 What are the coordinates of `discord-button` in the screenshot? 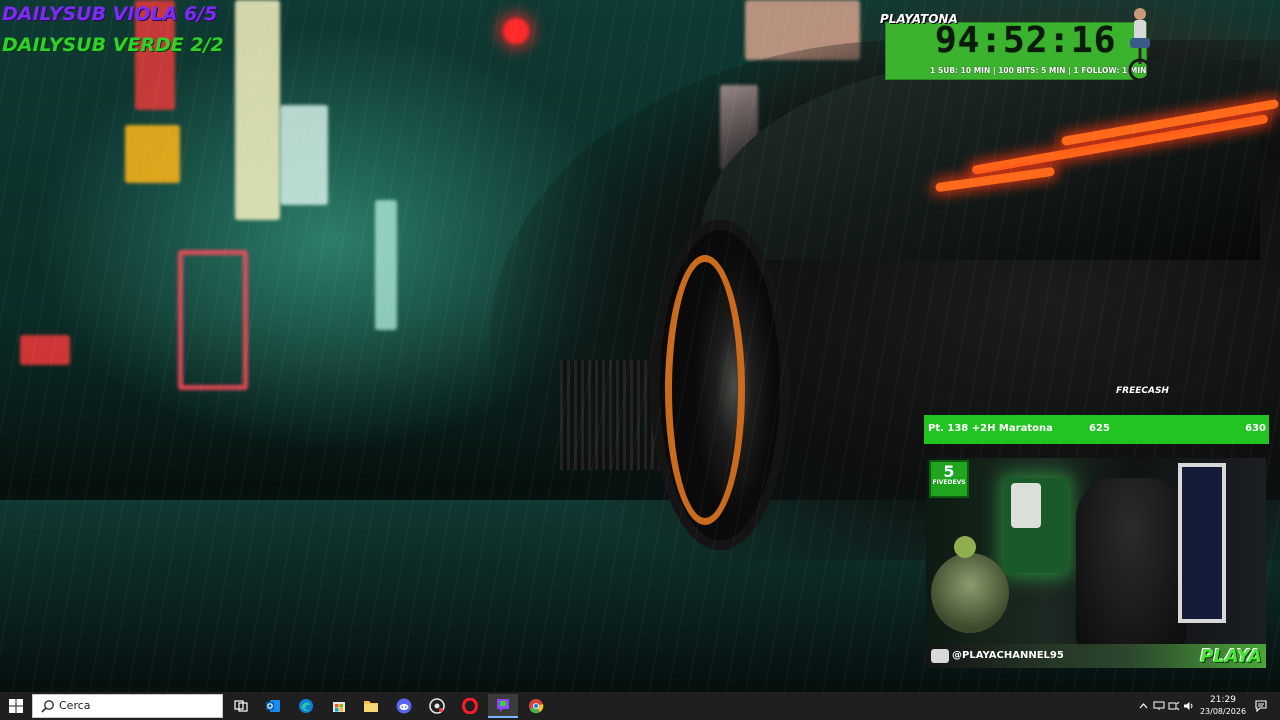 It's located at (404, 706).